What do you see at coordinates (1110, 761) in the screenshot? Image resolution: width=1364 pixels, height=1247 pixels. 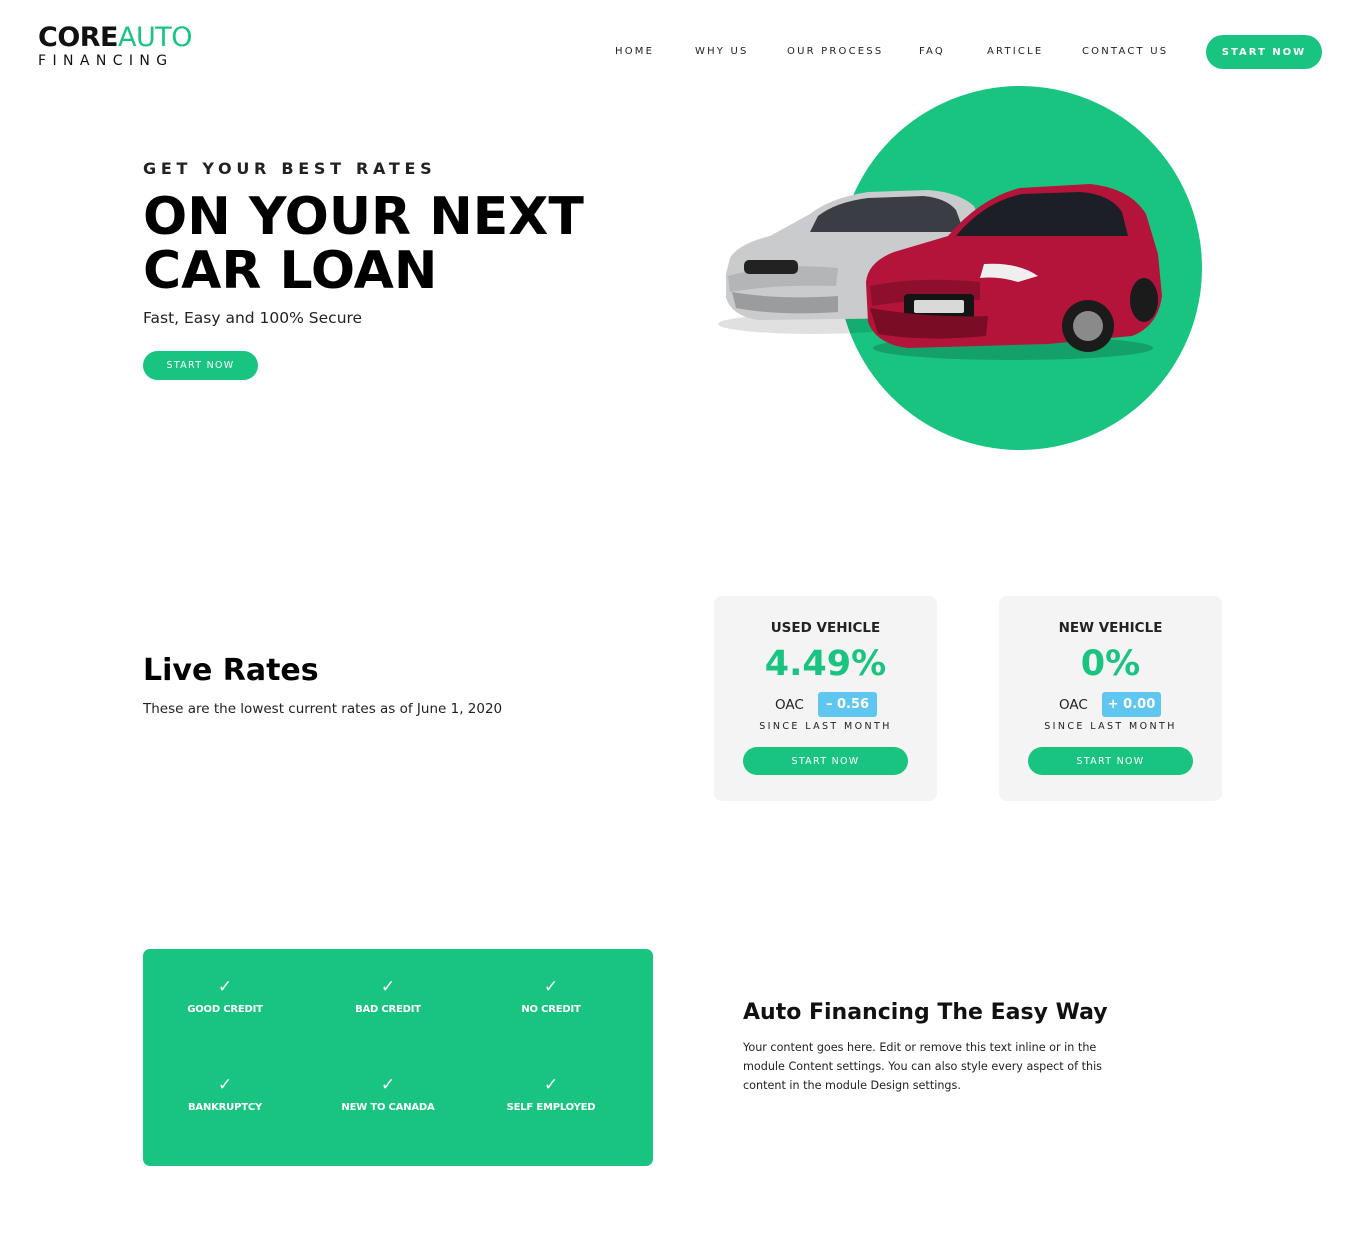 I see `new-vehicle-start-now-button: START NOW` at bounding box center [1110, 761].